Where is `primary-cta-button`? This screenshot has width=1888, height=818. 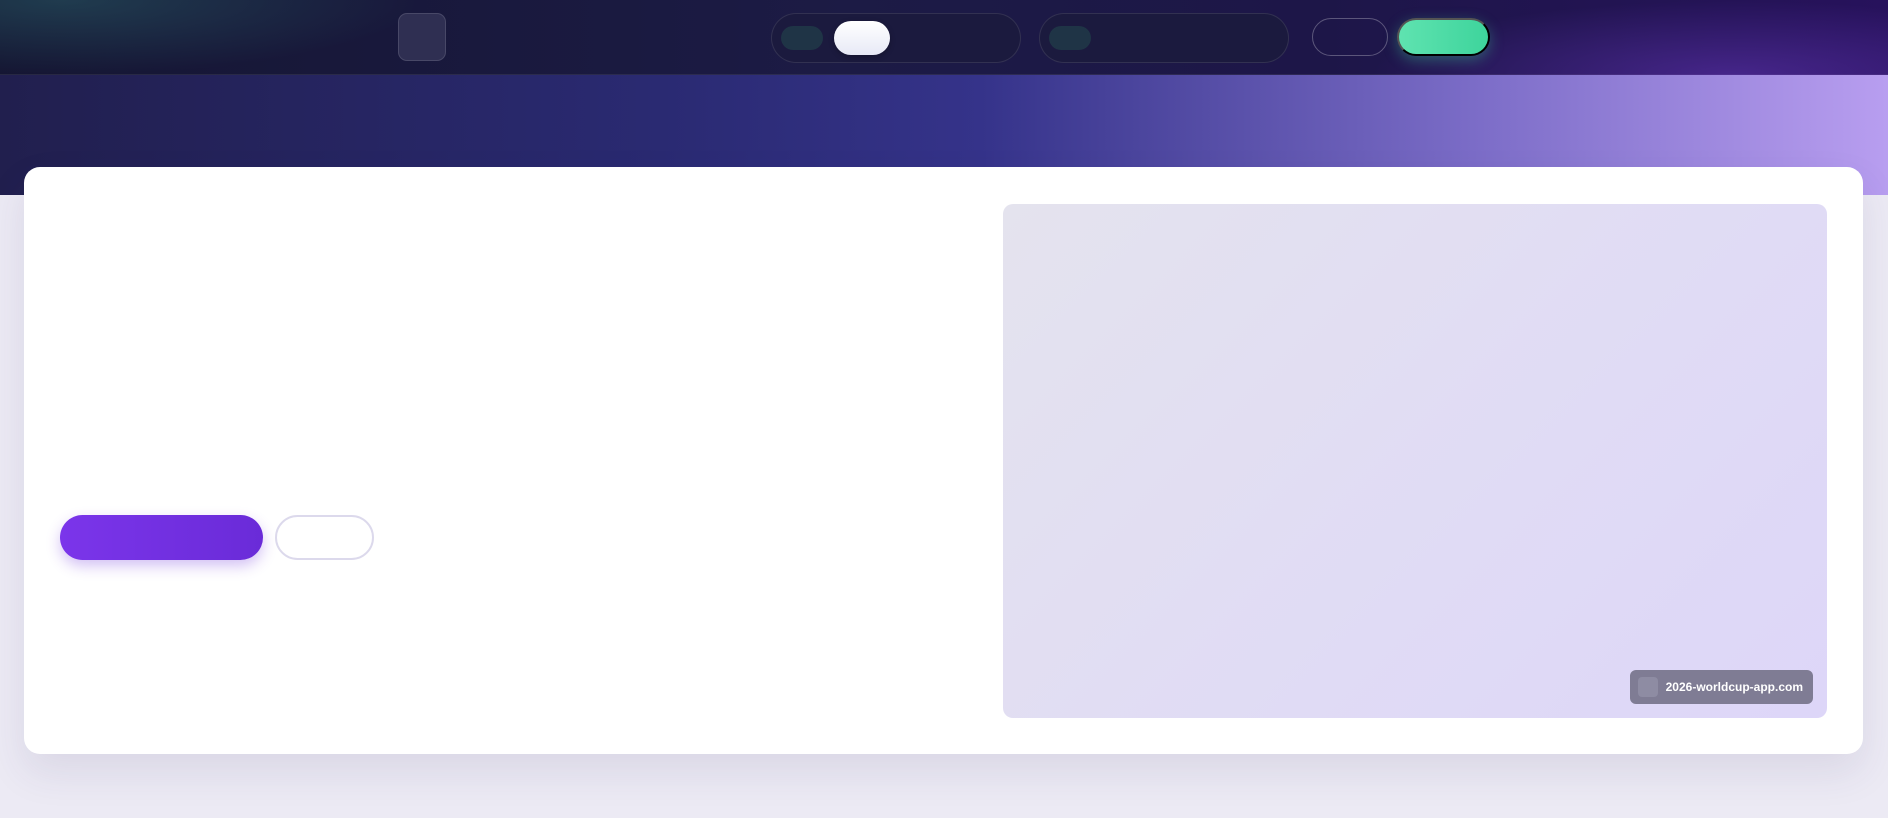 primary-cta-button is located at coordinates (161, 537).